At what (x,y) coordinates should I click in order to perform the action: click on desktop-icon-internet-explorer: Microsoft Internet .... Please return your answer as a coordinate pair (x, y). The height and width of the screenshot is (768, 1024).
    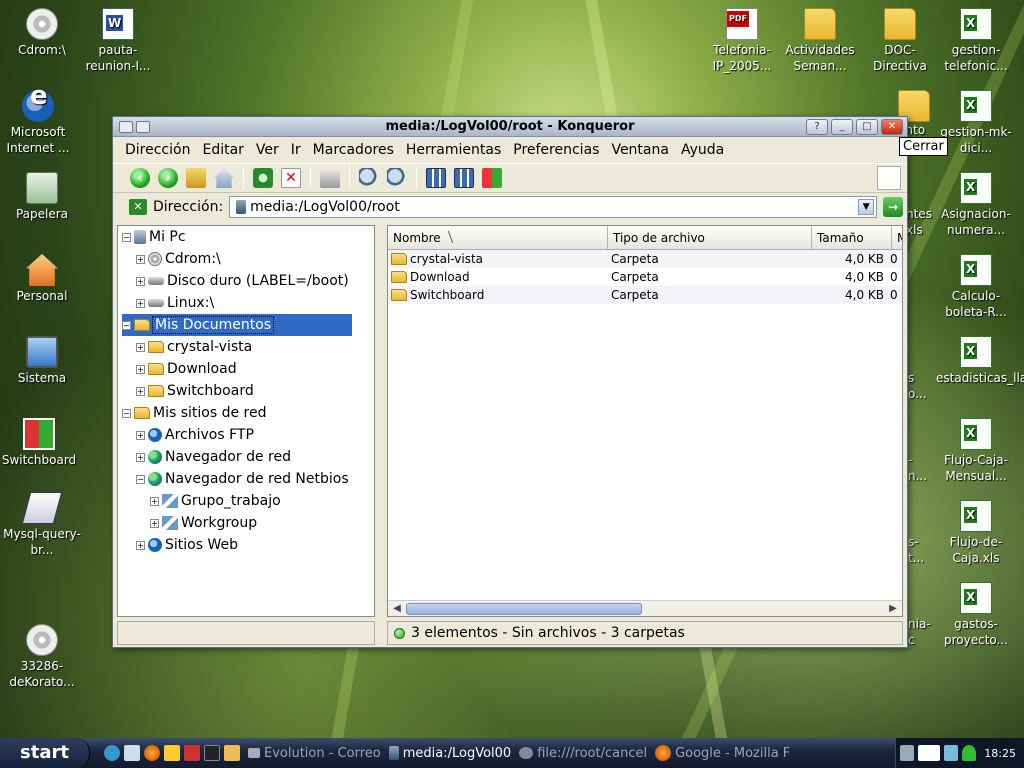
    Looking at the image, I should click on (39, 122).